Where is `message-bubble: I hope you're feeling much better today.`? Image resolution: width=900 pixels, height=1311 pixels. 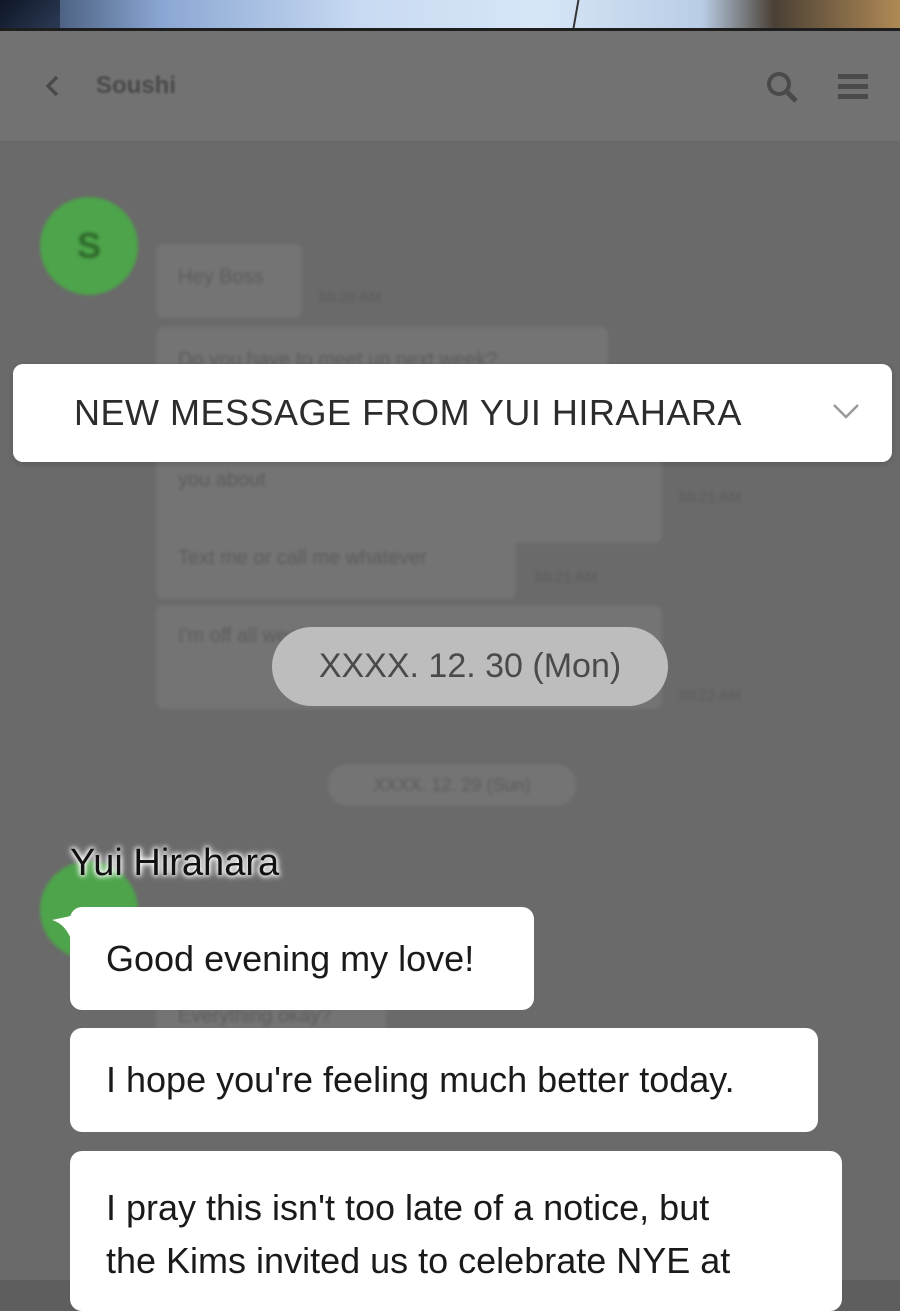
message-bubble: I hope you're feeling much better today. is located at coordinates (444, 1080).